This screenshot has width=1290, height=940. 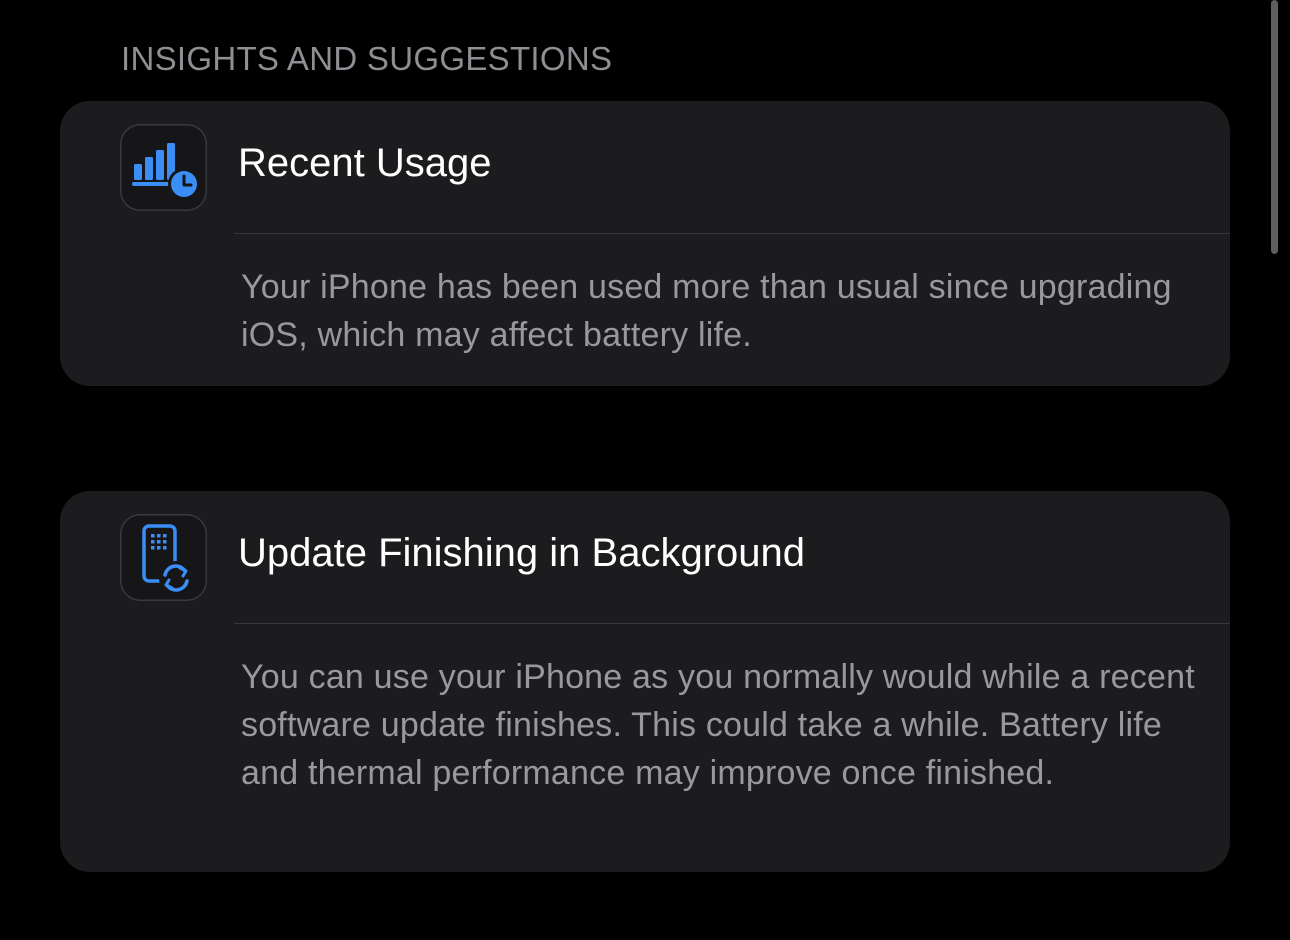 What do you see at coordinates (1274, 127) in the screenshot?
I see `vertical-scrollbar` at bounding box center [1274, 127].